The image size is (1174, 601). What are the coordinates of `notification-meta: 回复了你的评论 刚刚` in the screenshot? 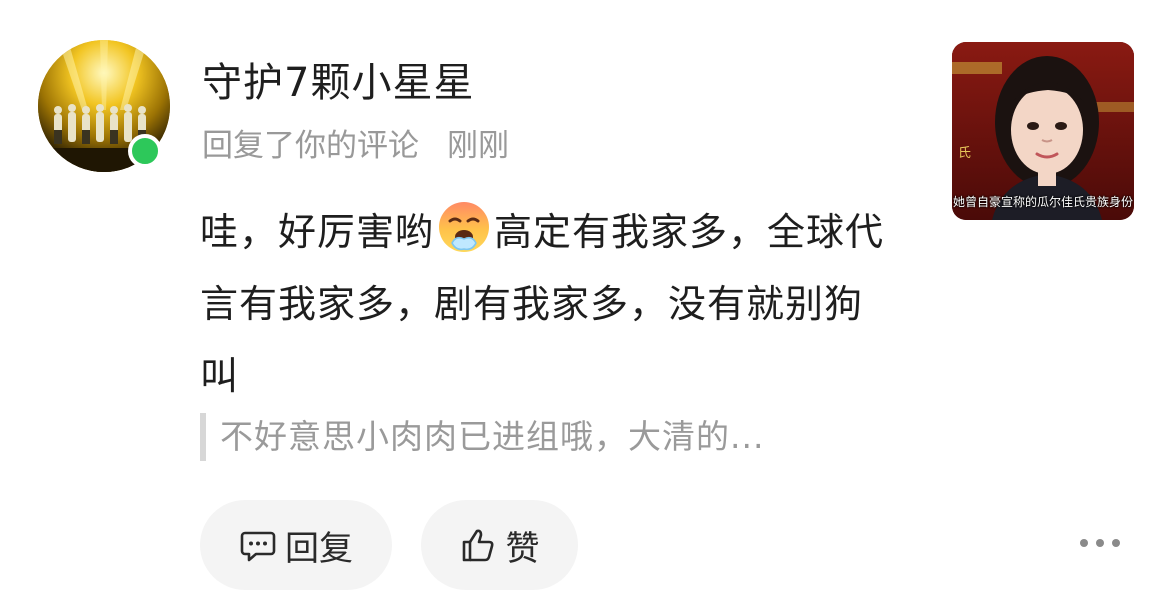 It's located at (355, 142).